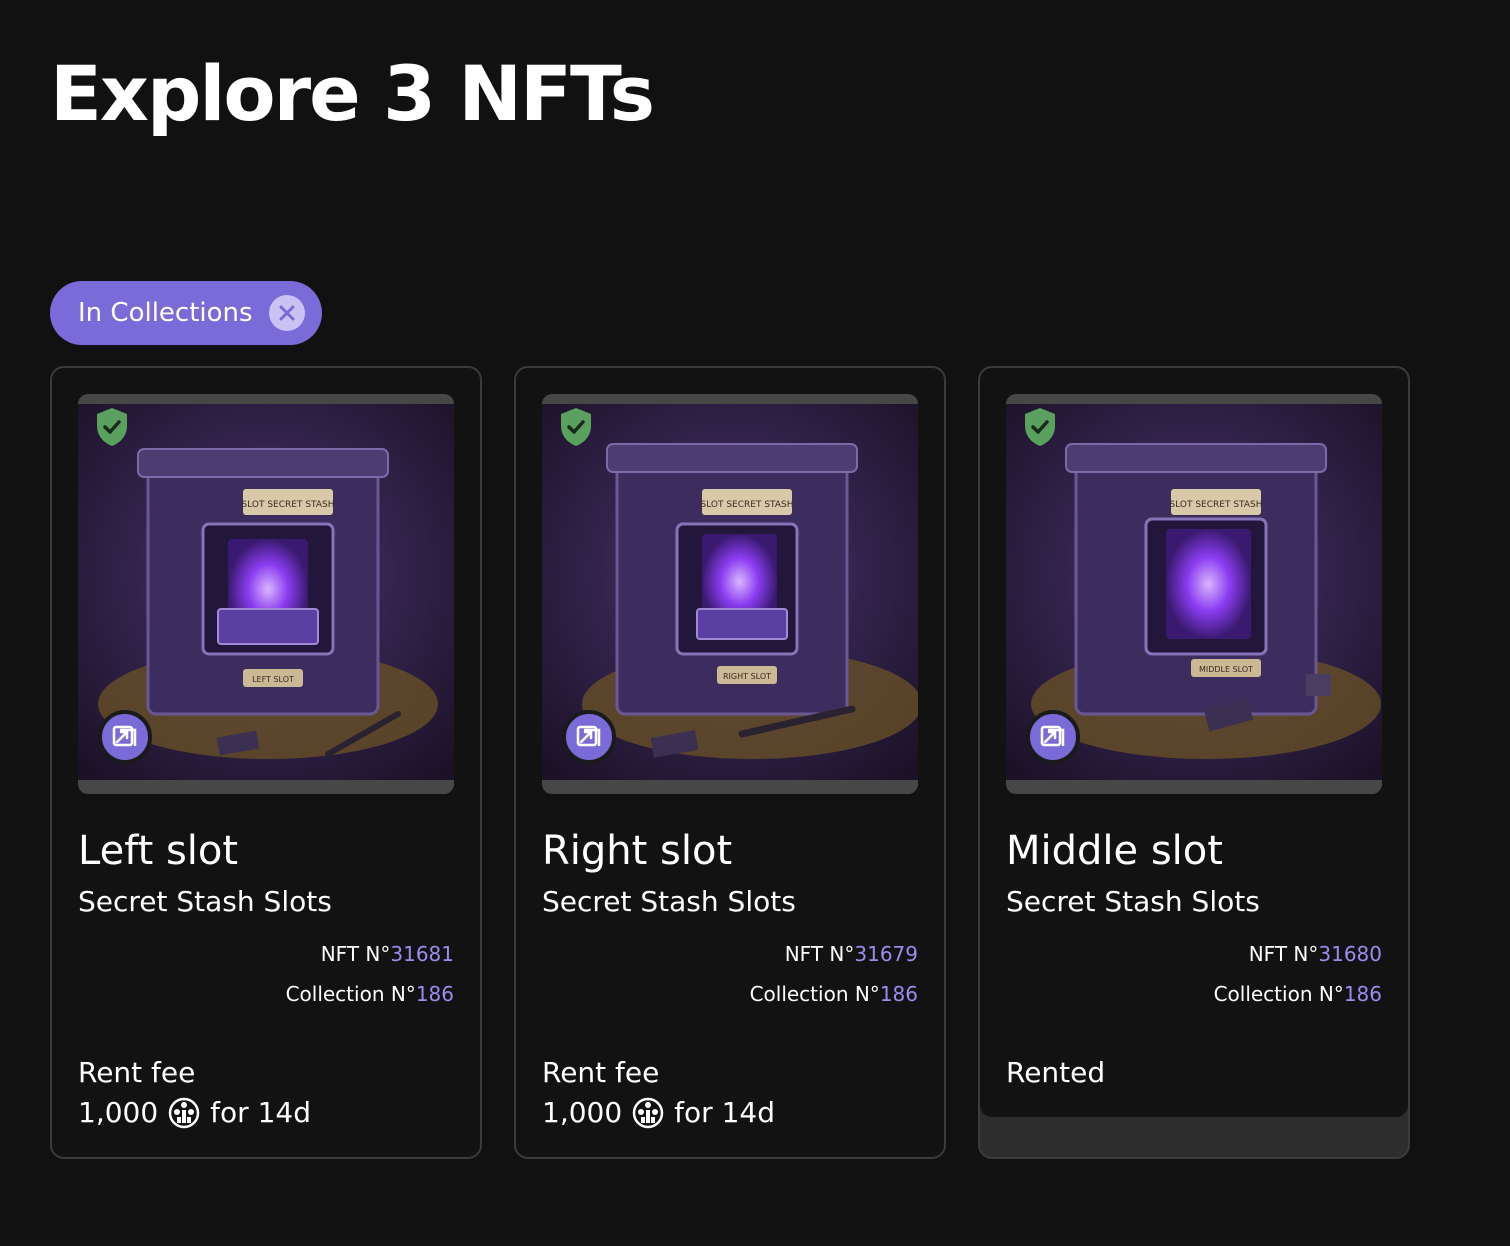  I want to click on page-title: Explore 3 NFTs, so click(352, 93).